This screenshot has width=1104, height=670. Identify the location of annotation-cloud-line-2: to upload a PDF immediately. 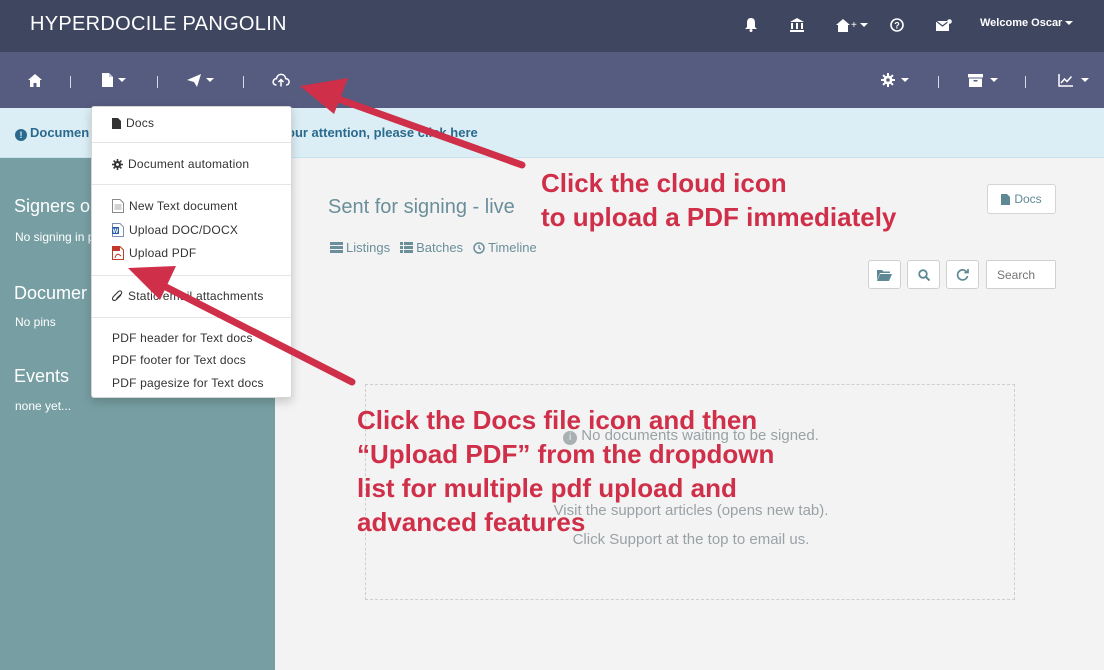
(719, 217).